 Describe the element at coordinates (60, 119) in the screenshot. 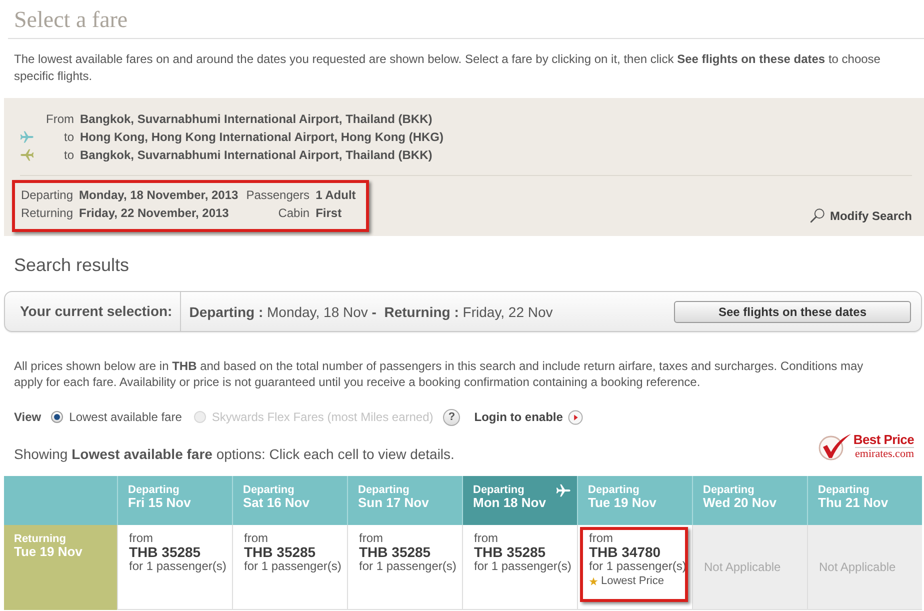

I see `route-label: From` at that location.